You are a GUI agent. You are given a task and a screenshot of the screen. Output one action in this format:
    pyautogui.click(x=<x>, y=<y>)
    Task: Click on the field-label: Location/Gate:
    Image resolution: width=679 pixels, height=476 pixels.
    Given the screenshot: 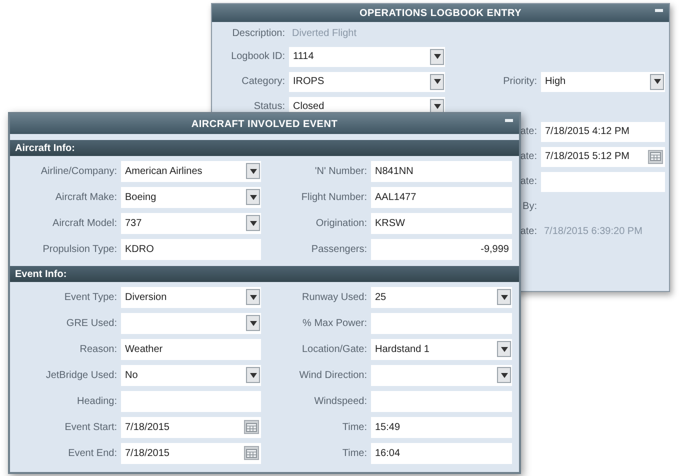 What is the action you would take?
    pyautogui.click(x=334, y=349)
    